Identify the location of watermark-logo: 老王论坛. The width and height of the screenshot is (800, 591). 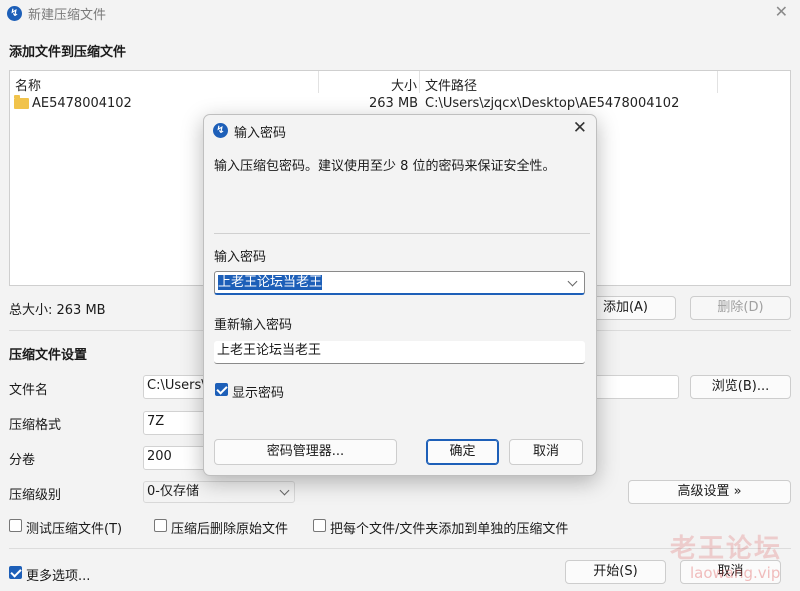
(726, 549).